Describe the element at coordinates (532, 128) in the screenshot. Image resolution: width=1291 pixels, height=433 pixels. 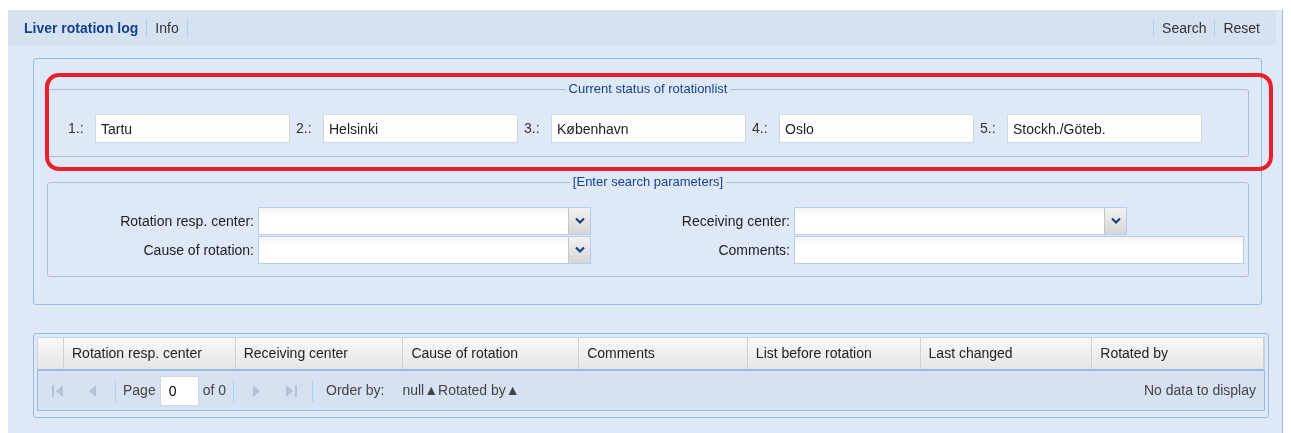
I see `field-label: 3.:` at that location.